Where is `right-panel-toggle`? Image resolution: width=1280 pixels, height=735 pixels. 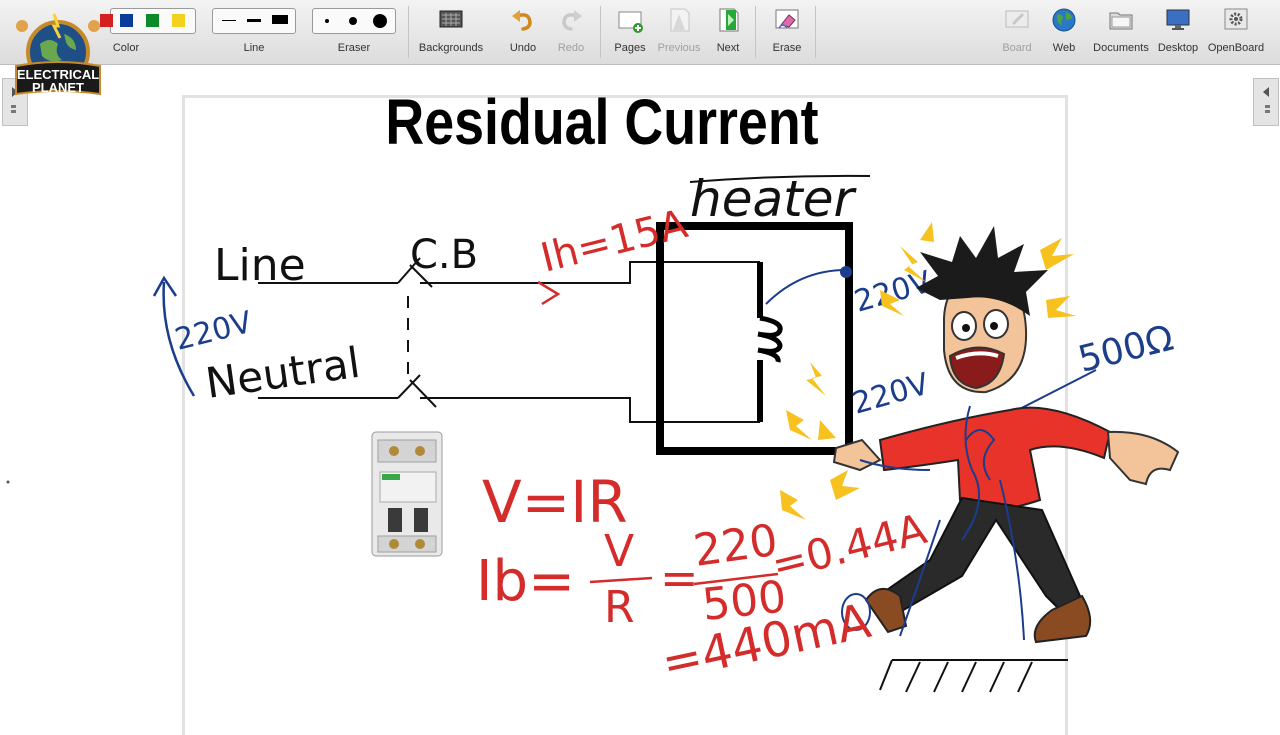
right-panel-toggle is located at coordinates (1266, 102).